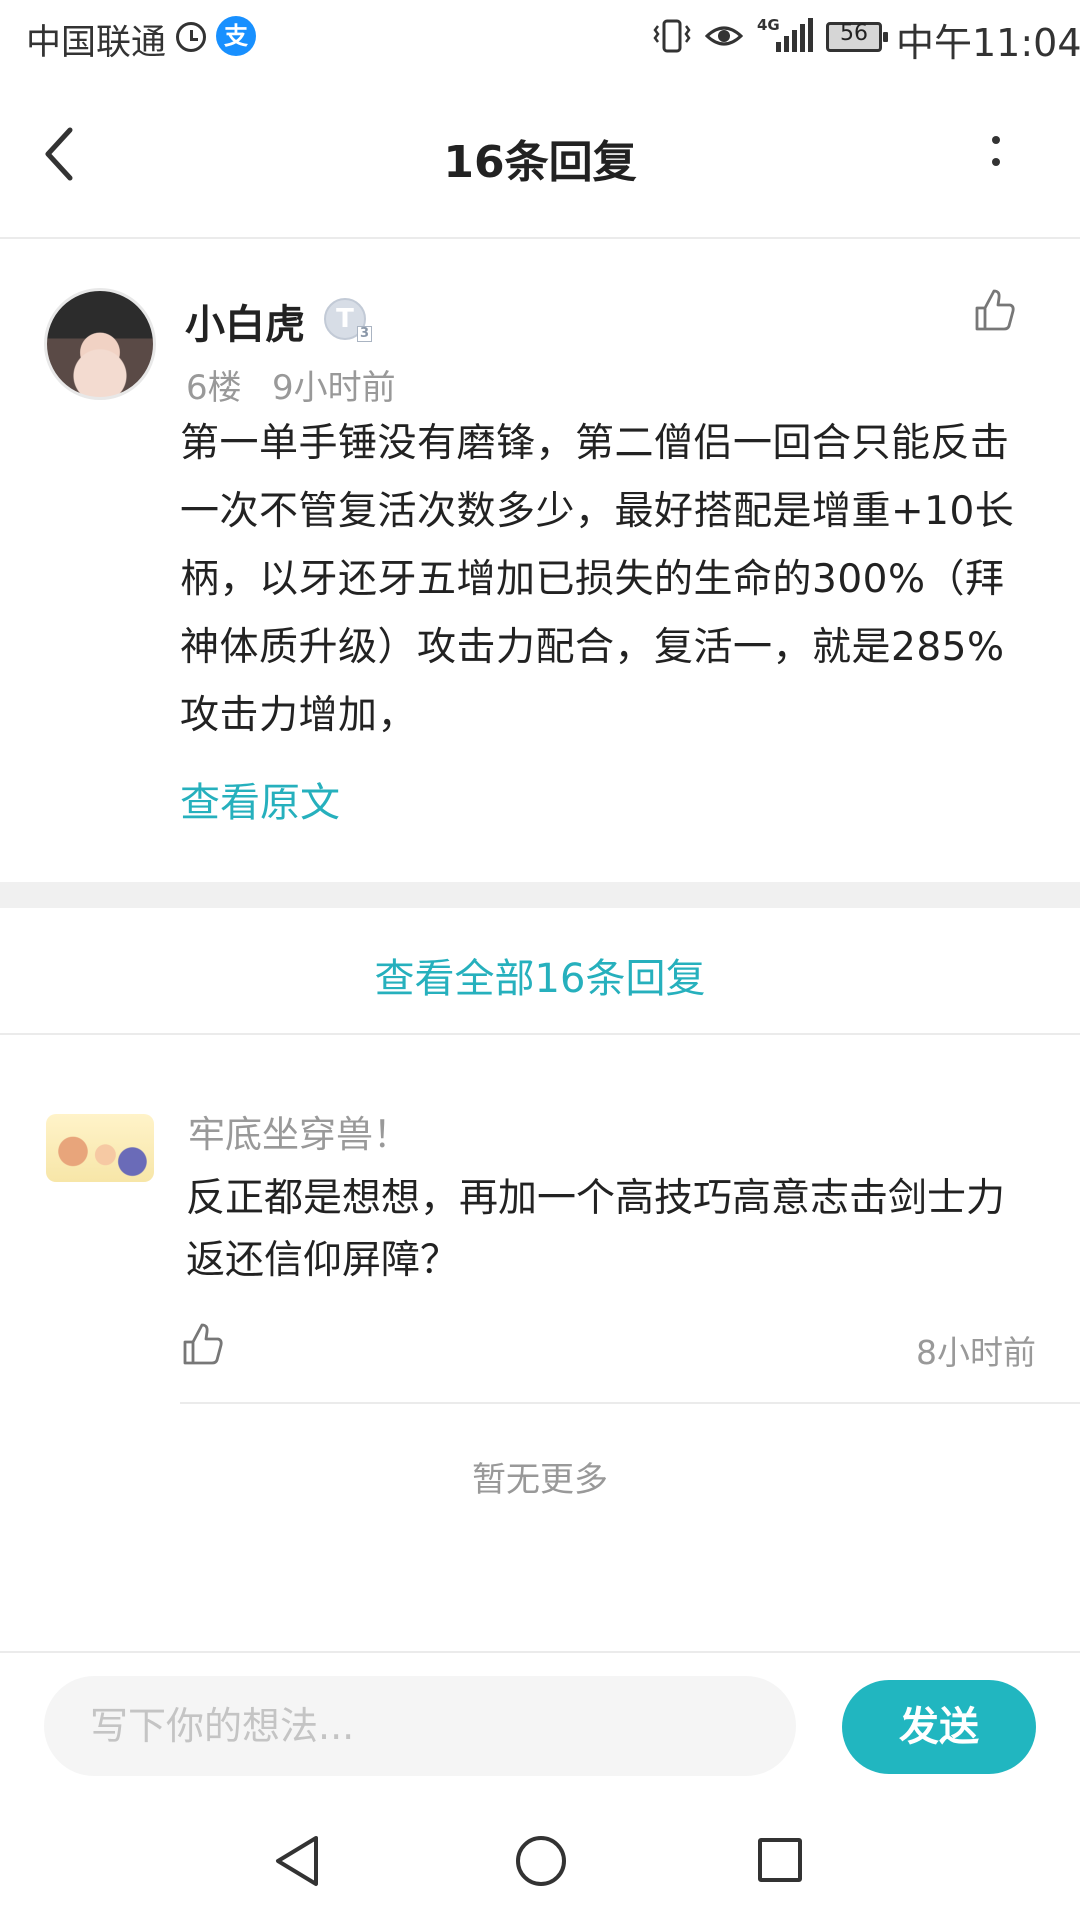 Image resolution: width=1080 pixels, height=1920 pixels. Describe the element at coordinates (100, 344) in the screenshot. I see `post-author-avatar` at that location.